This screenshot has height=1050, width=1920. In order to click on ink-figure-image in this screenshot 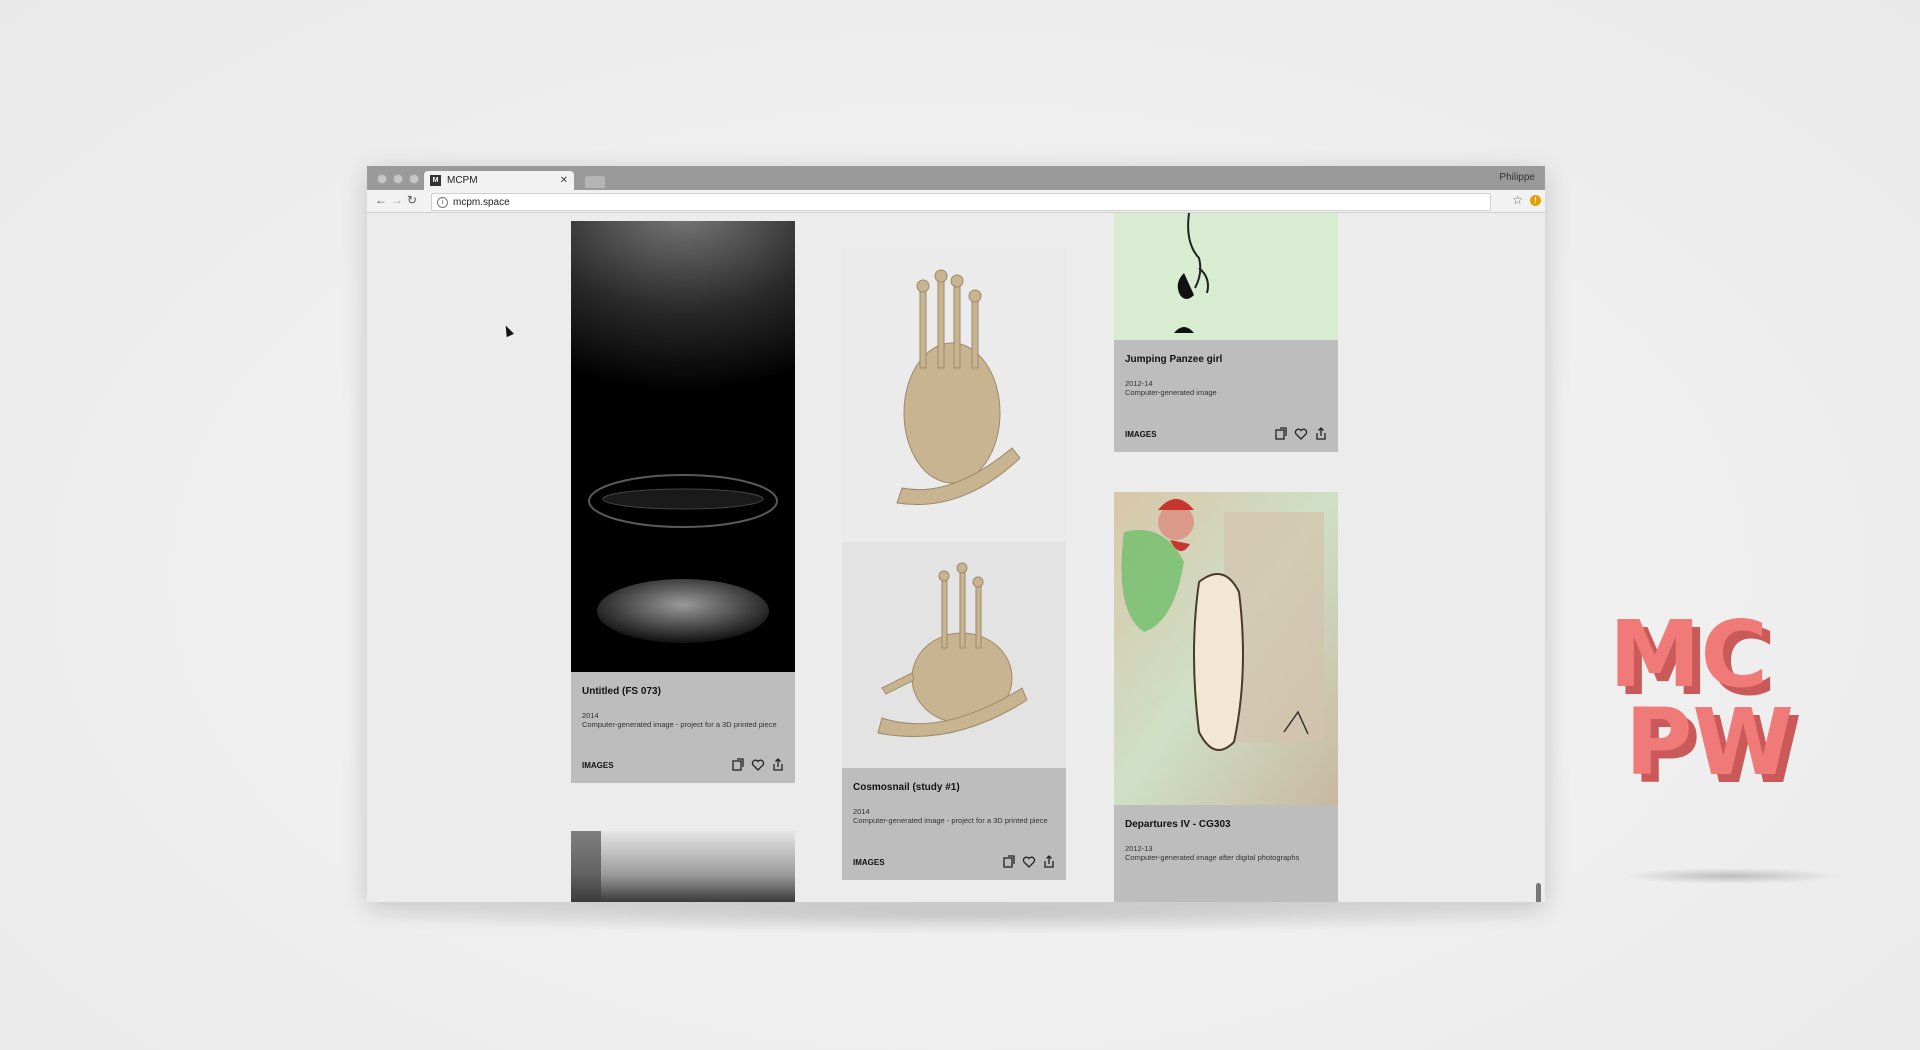, I will do `click(1226, 276)`.